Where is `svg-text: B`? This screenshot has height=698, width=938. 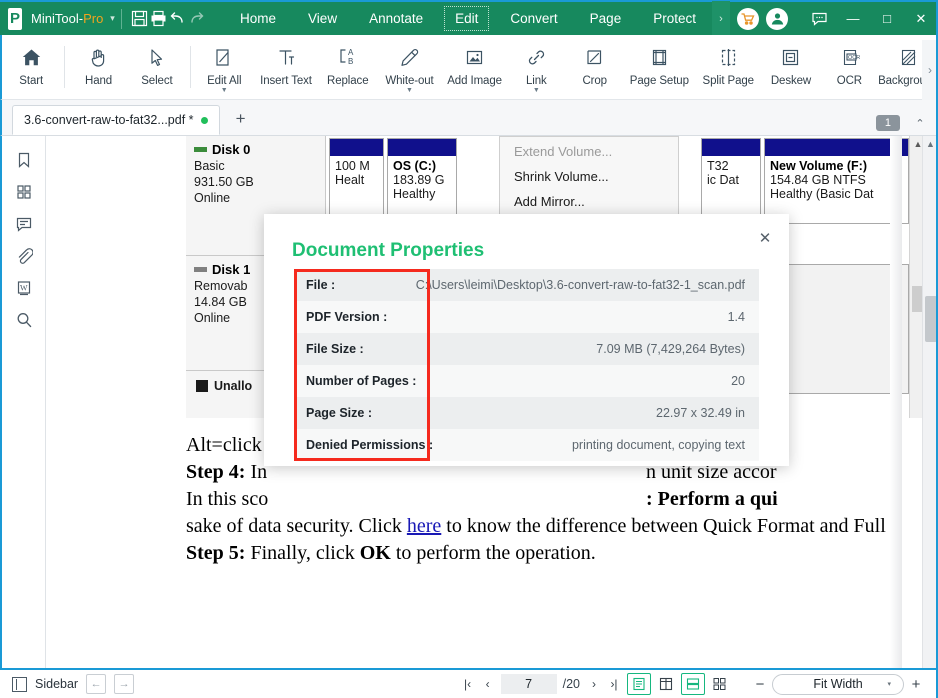
svg-text: B is located at coordinates (350, 61).